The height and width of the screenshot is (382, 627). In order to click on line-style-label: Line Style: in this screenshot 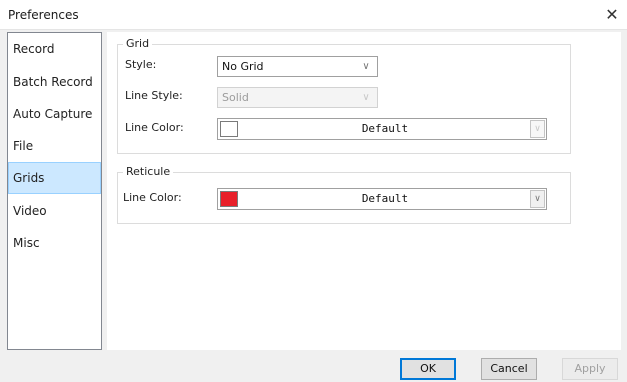, I will do `click(154, 95)`.